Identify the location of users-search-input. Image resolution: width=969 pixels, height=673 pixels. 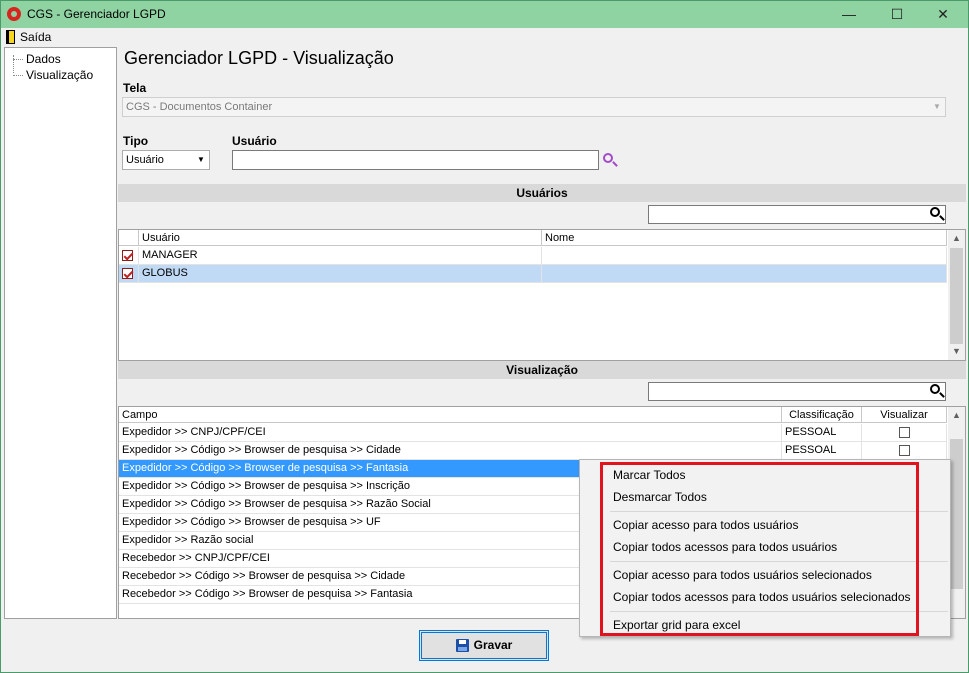
(797, 214).